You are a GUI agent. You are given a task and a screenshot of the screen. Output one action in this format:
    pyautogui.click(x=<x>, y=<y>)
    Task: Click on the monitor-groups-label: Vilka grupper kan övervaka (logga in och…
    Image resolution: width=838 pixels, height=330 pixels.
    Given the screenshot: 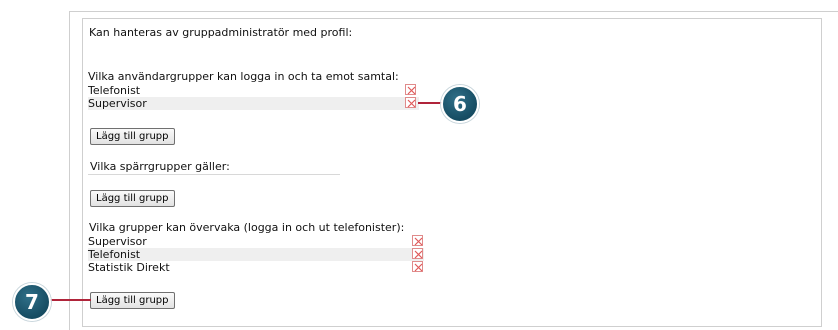 What is the action you would take?
    pyautogui.click(x=247, y=227)
    